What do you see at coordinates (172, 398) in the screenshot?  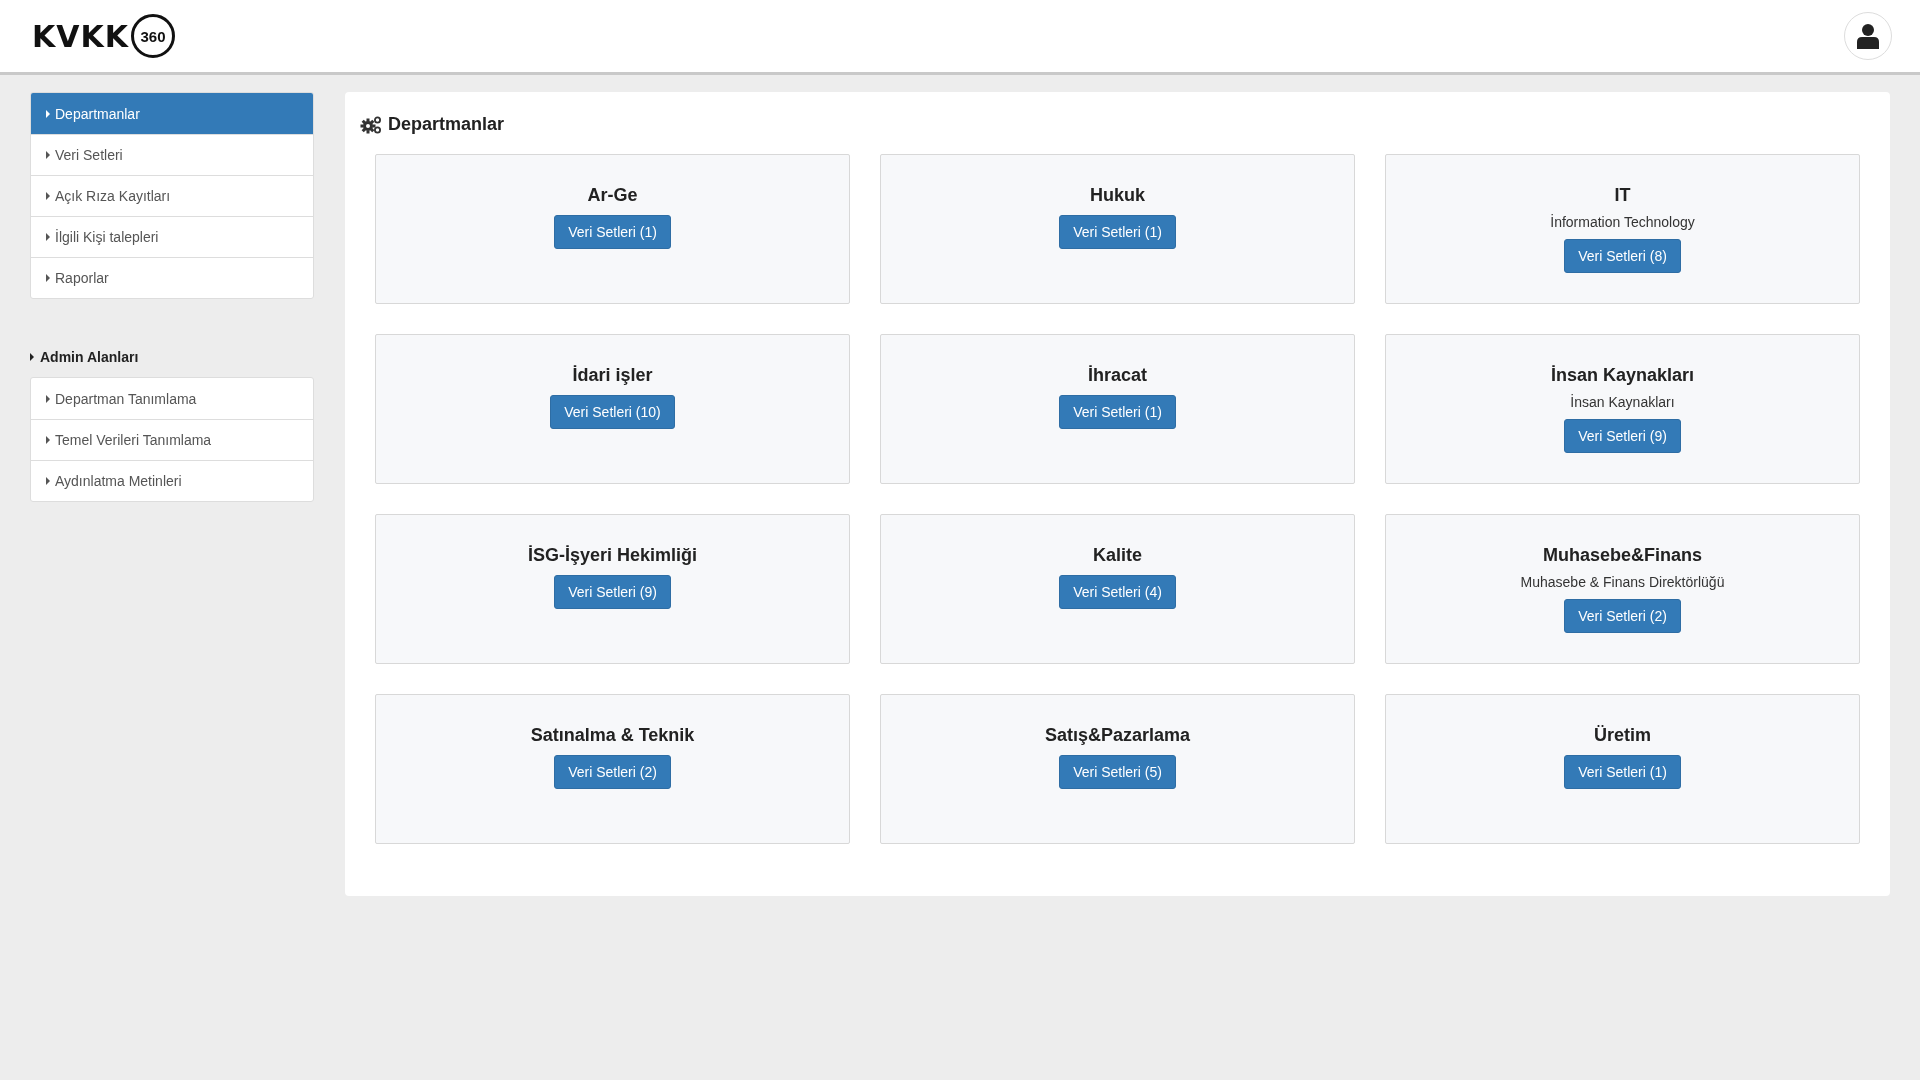 I see `sidebar-item: Departman Tanımlama` at bounding box center [172, 398].